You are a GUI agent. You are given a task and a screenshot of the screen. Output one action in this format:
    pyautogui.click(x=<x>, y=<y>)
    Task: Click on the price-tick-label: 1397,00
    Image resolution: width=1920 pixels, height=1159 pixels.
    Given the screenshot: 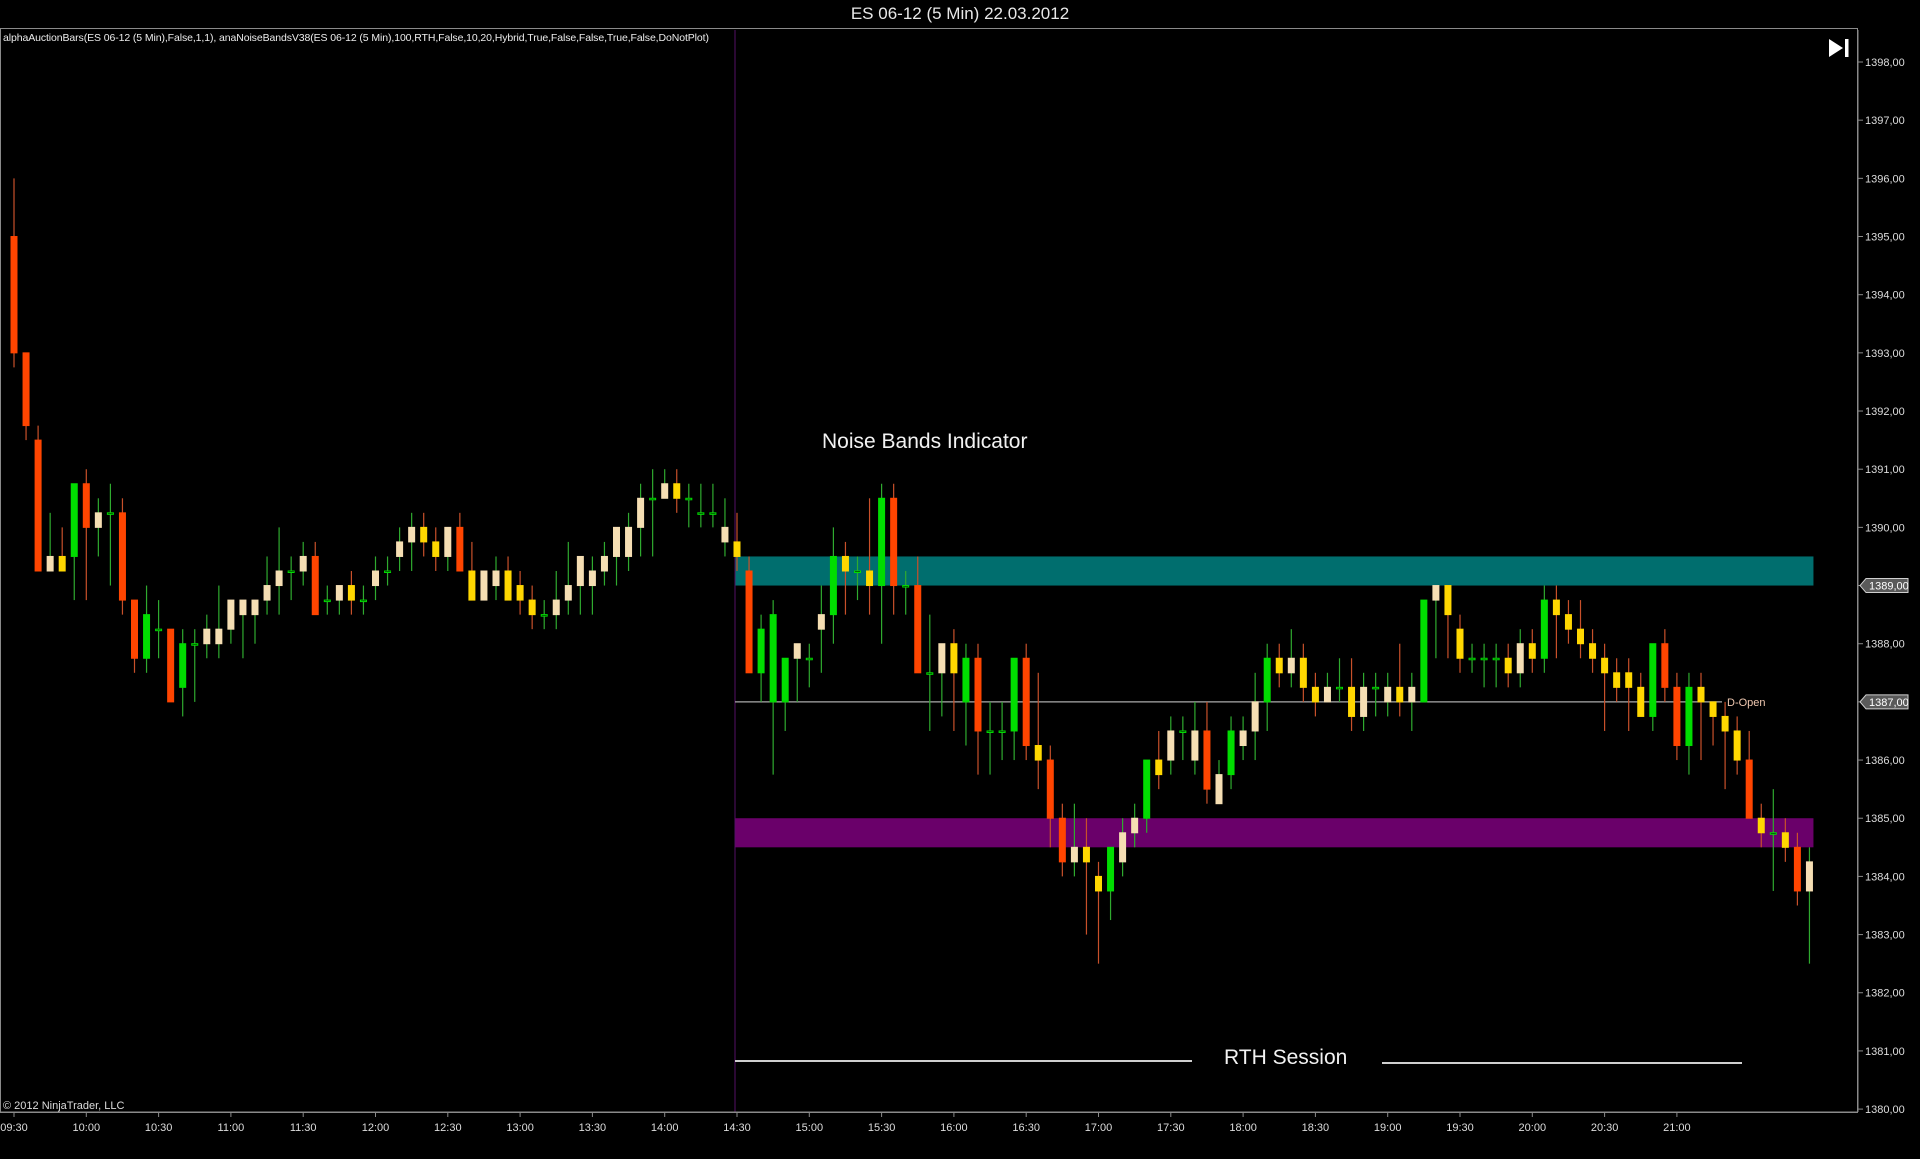 What is the action you would take?
    pyautogui.click(x=1885, y=121)
    